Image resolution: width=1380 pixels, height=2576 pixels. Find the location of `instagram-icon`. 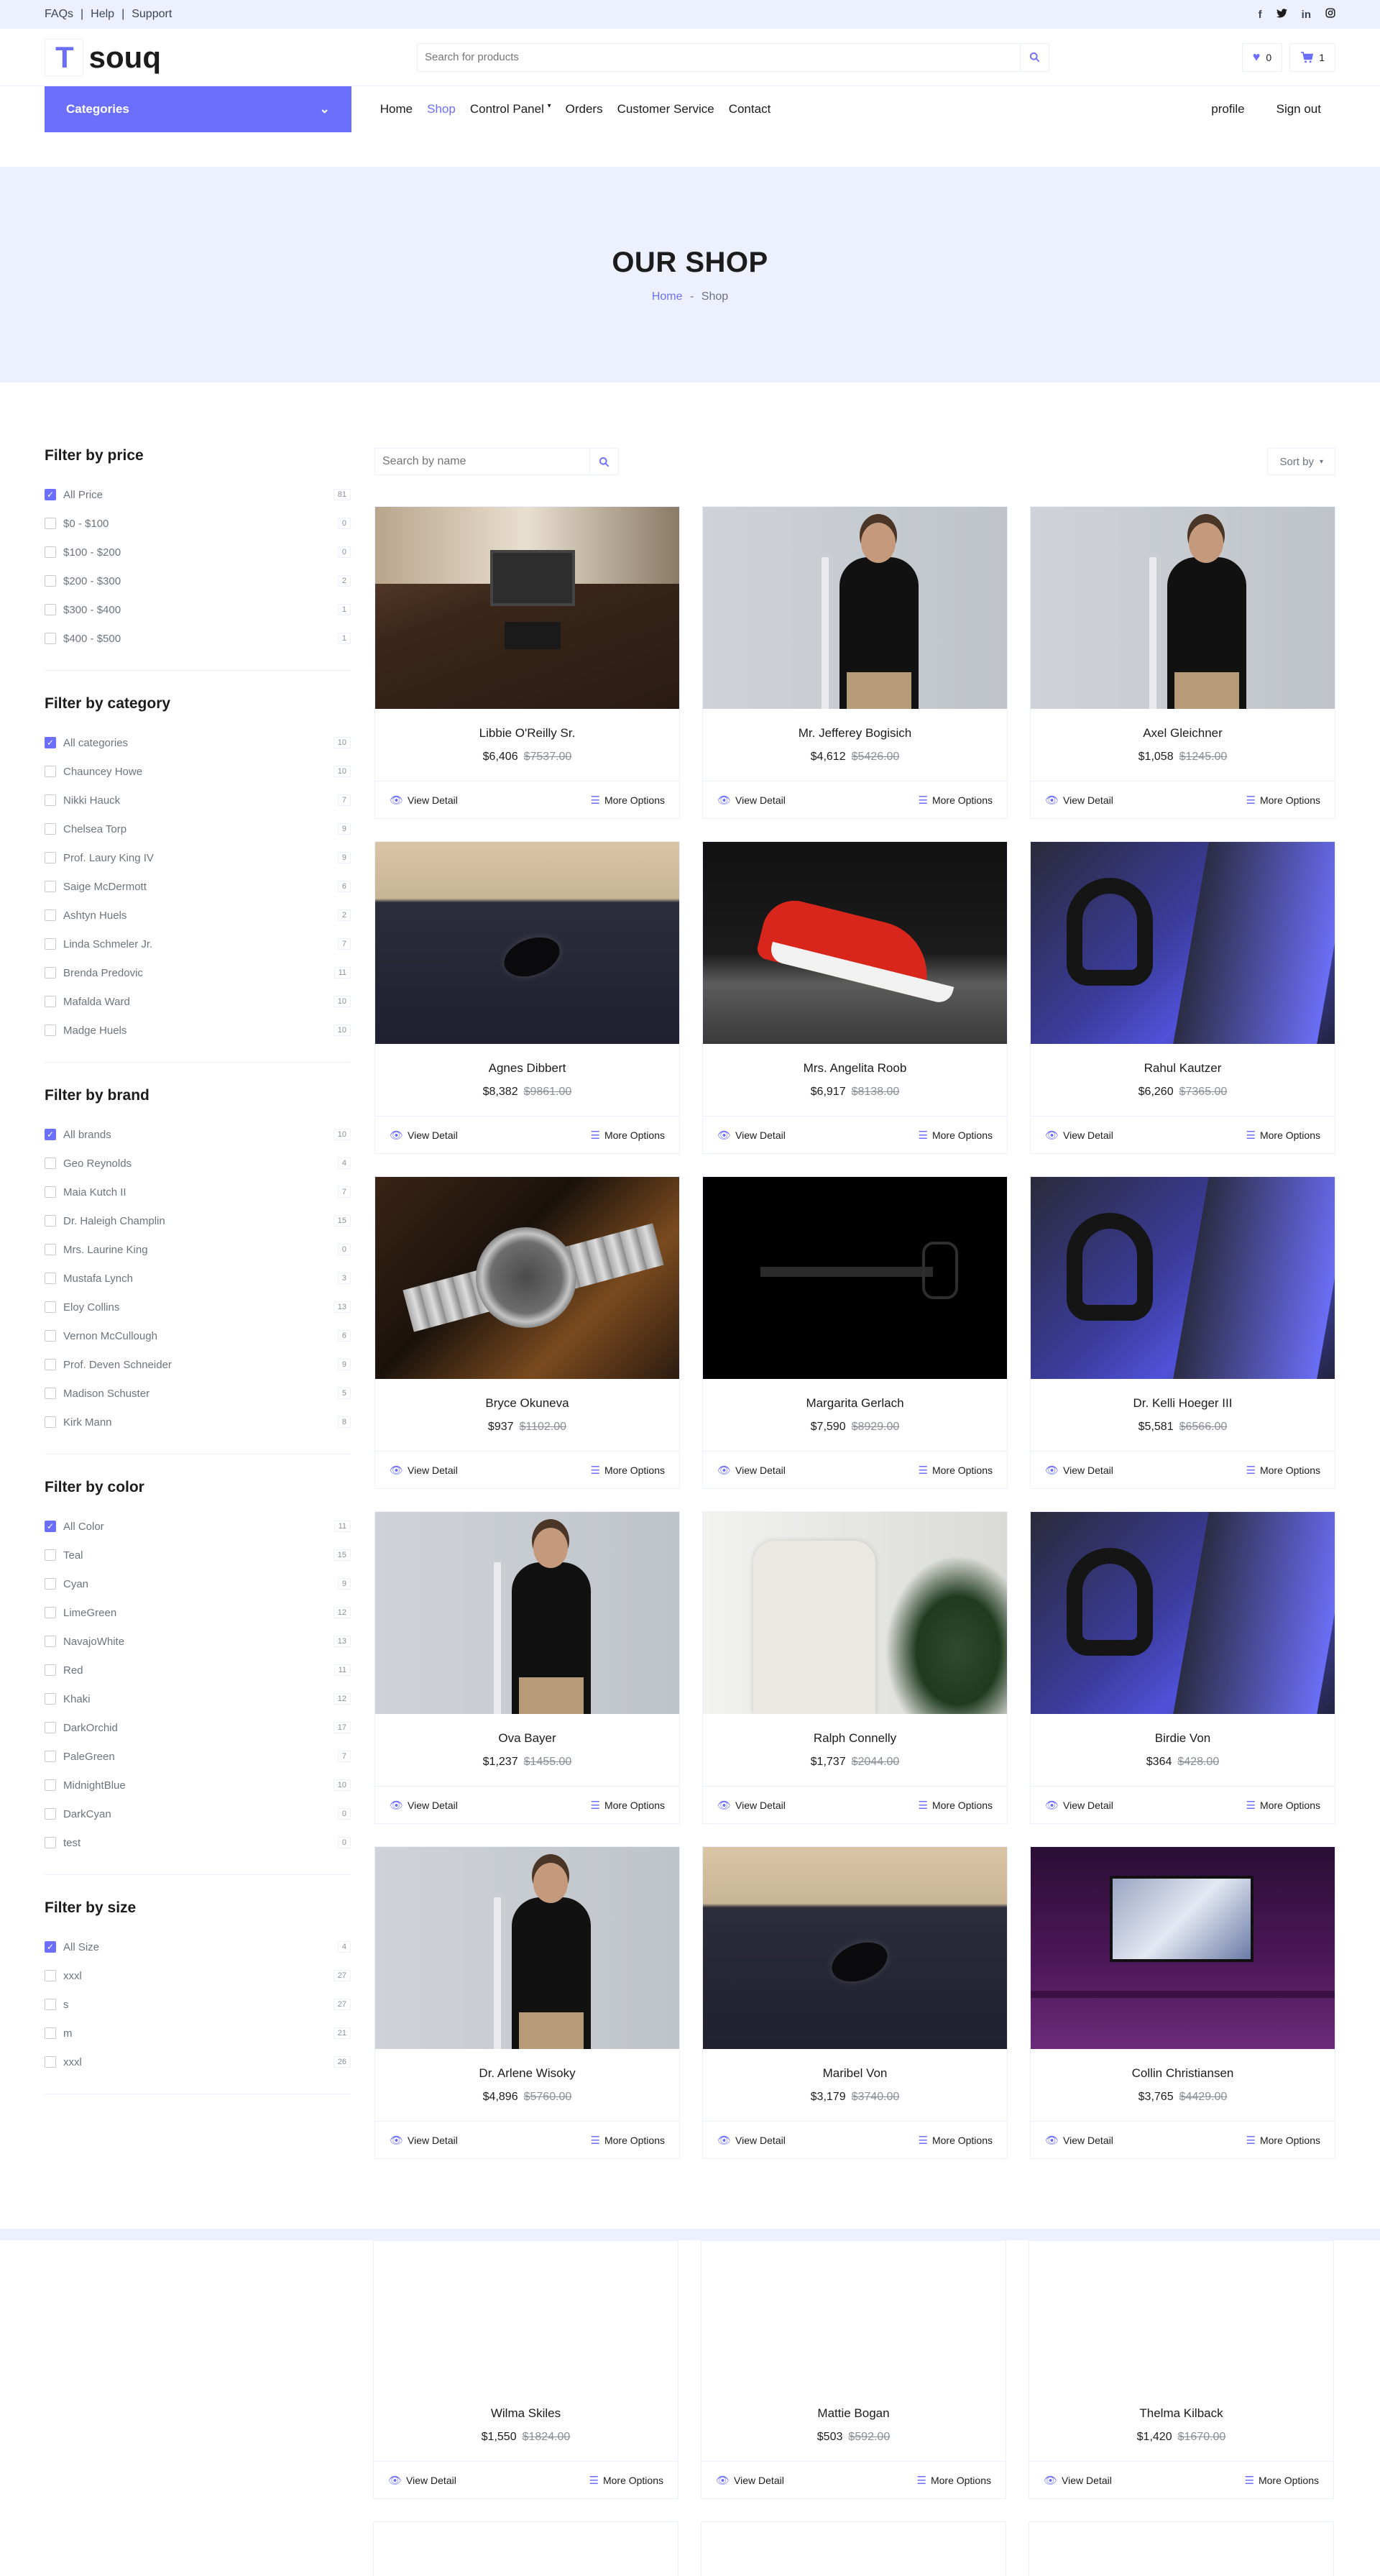

instagram-icon is located at coordinates (1330, 15).